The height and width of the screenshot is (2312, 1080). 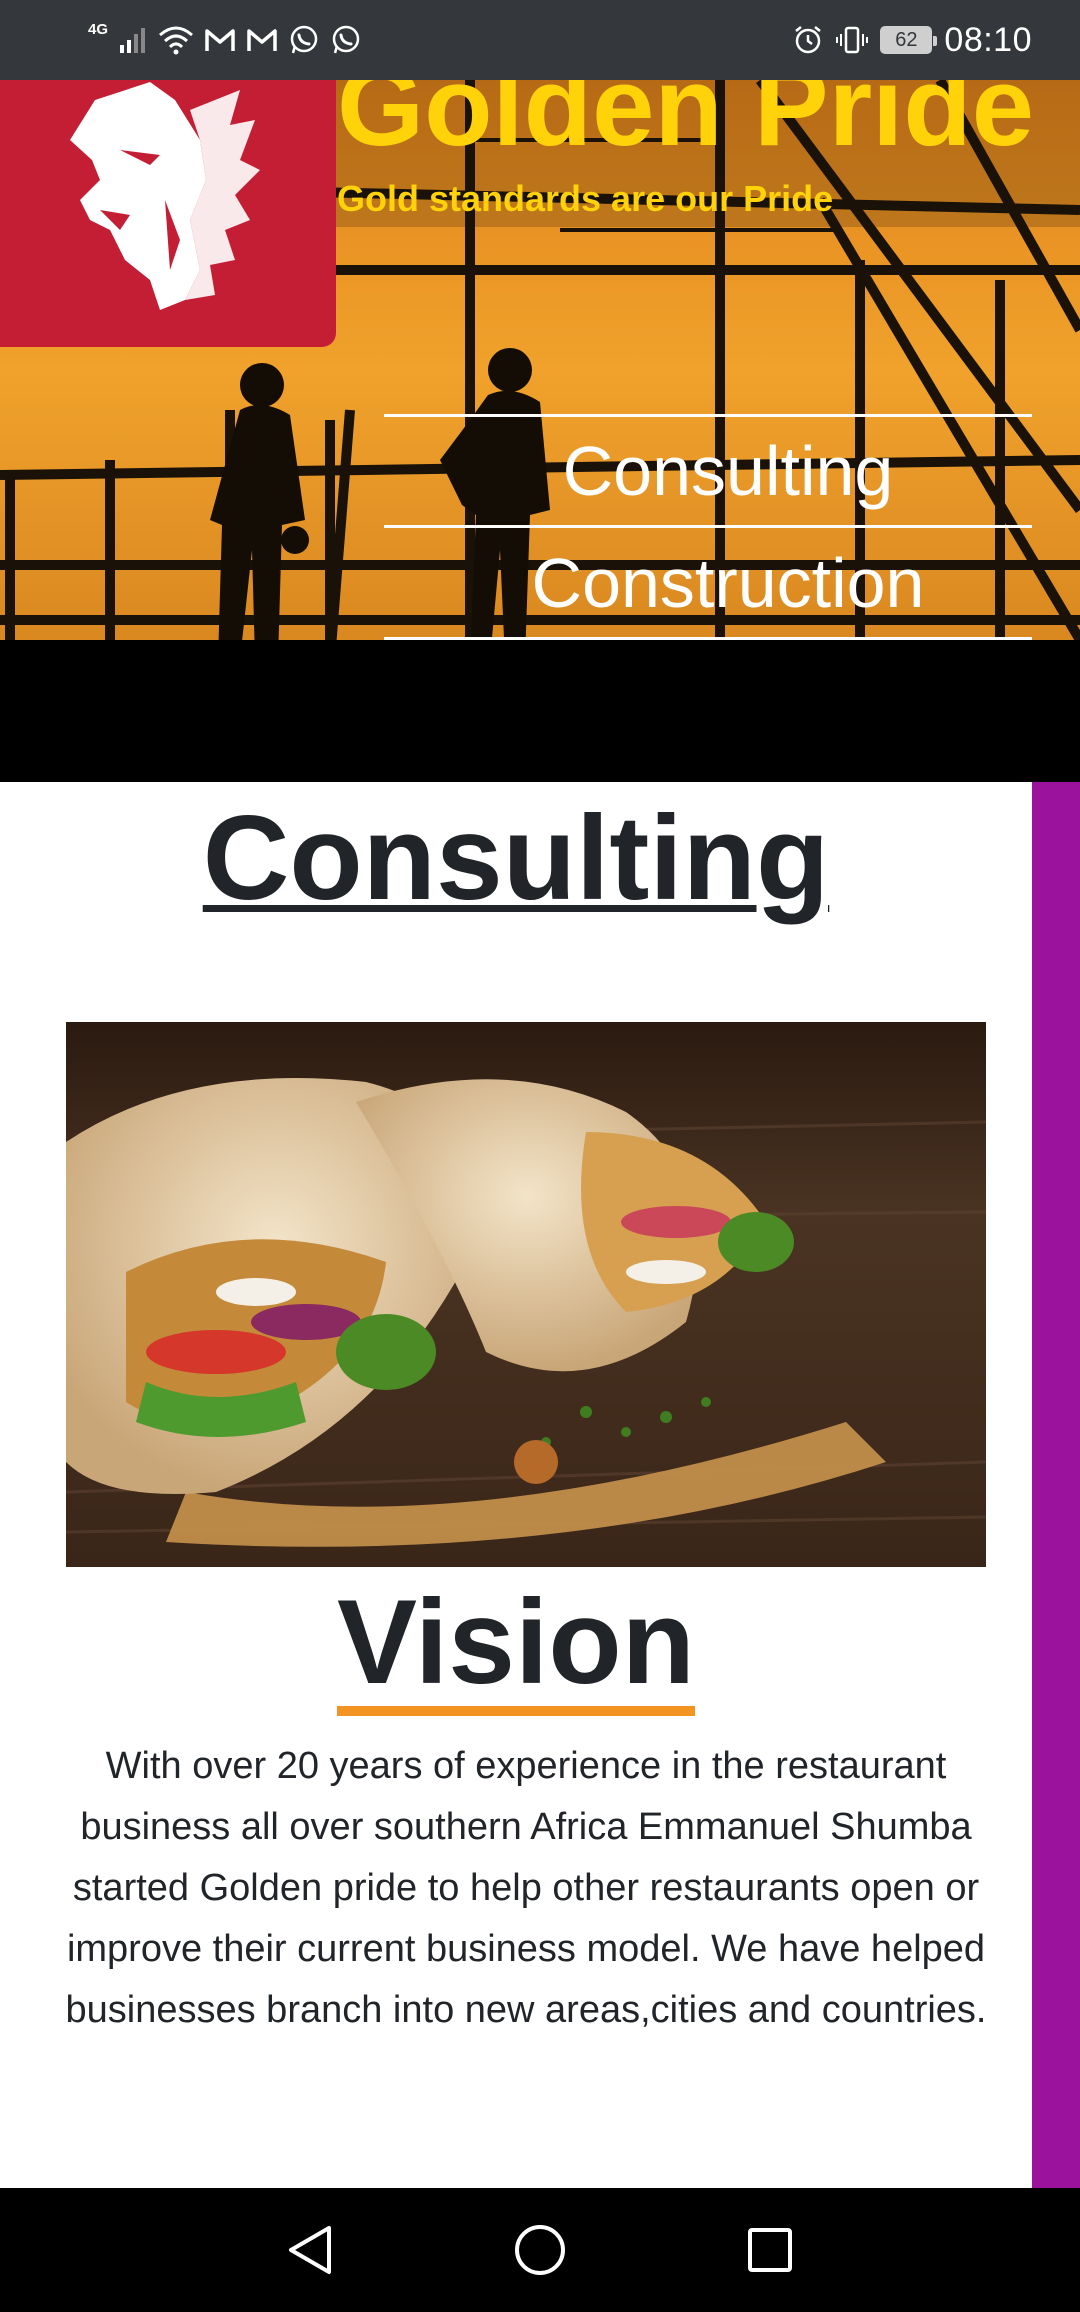 I want to click on system-nav-bar, so click(x=540, y=2250).